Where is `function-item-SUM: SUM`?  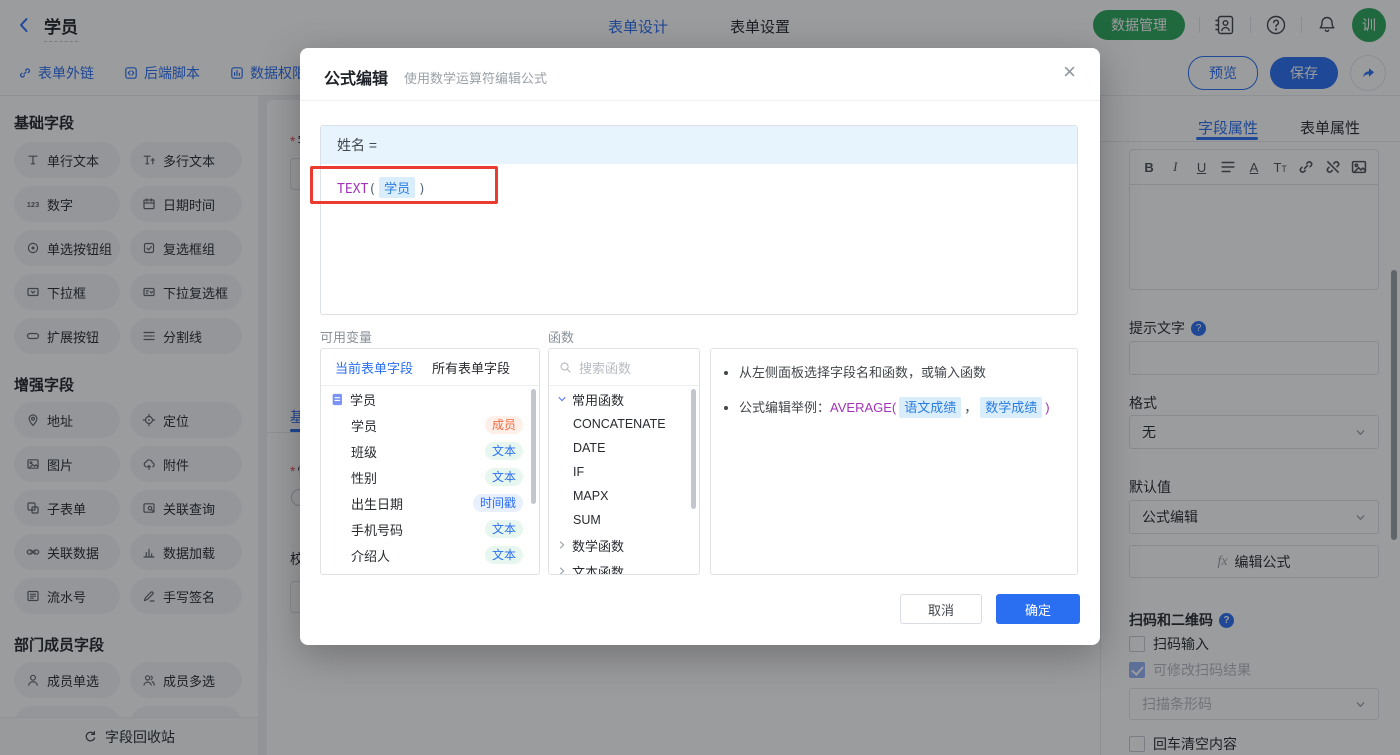 function-item-SUM: SUM is located at coordinates (624, 520).